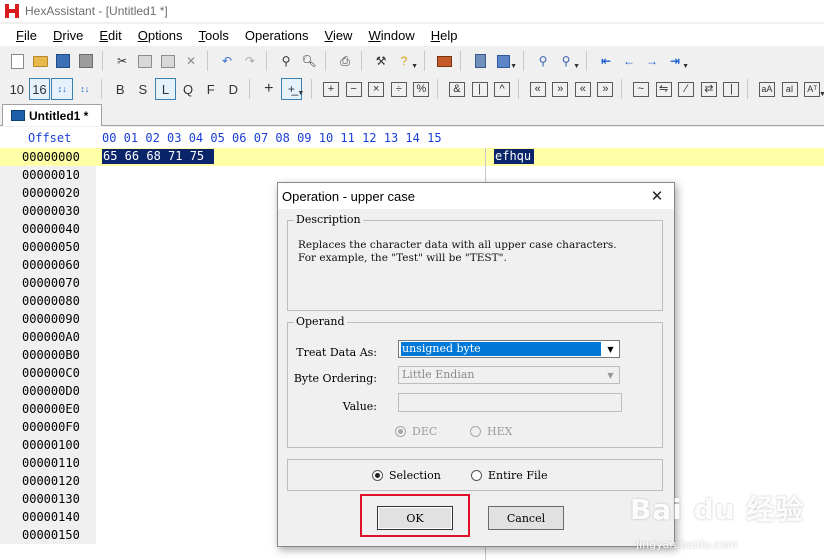  Describe the element at coordinates (168, 61) in the screenshot. I see `paste-button` at that location.